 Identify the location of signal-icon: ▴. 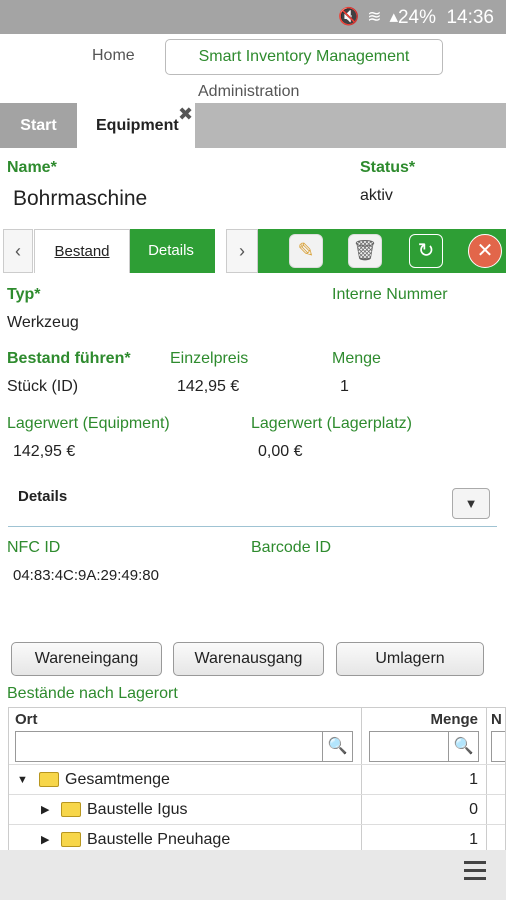
(393, 16).